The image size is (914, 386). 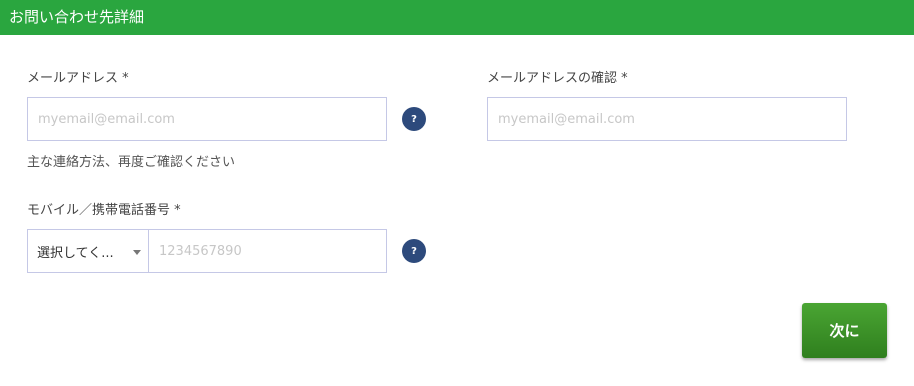 I want to click on section-header: お問い合わせ先詳細, so click(x=457, y=17).